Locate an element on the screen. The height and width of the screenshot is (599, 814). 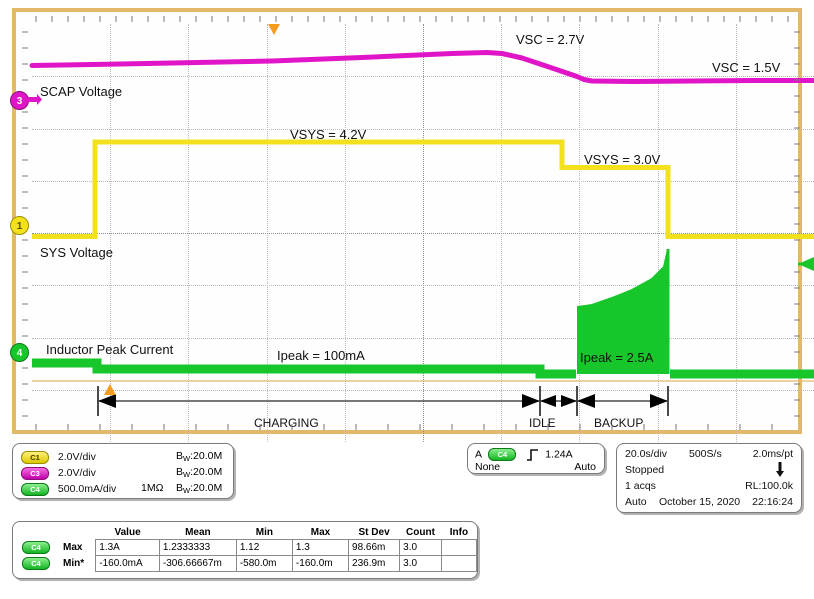
sample-rate: 500S/s is located at coordinates (705, 454).